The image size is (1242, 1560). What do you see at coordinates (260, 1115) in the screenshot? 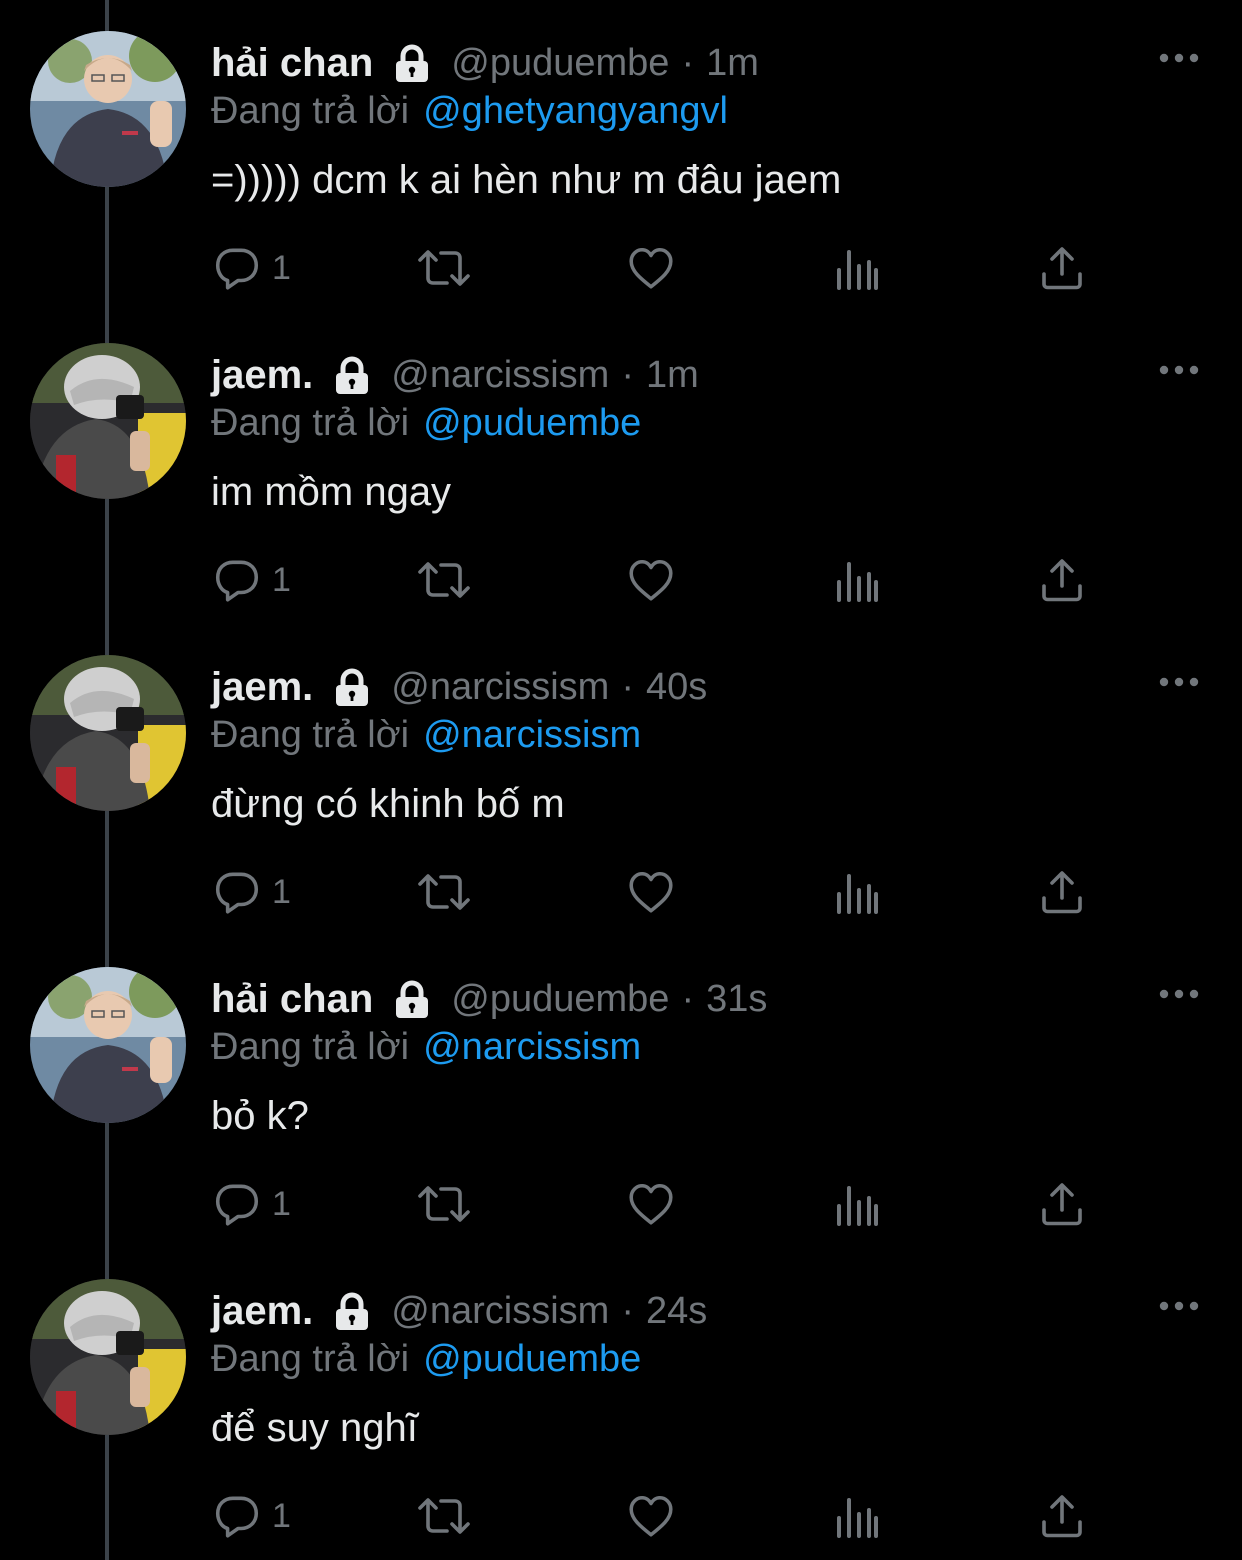
I see `tweet-text: bỏ k?` at bounding box center [260, 1115].